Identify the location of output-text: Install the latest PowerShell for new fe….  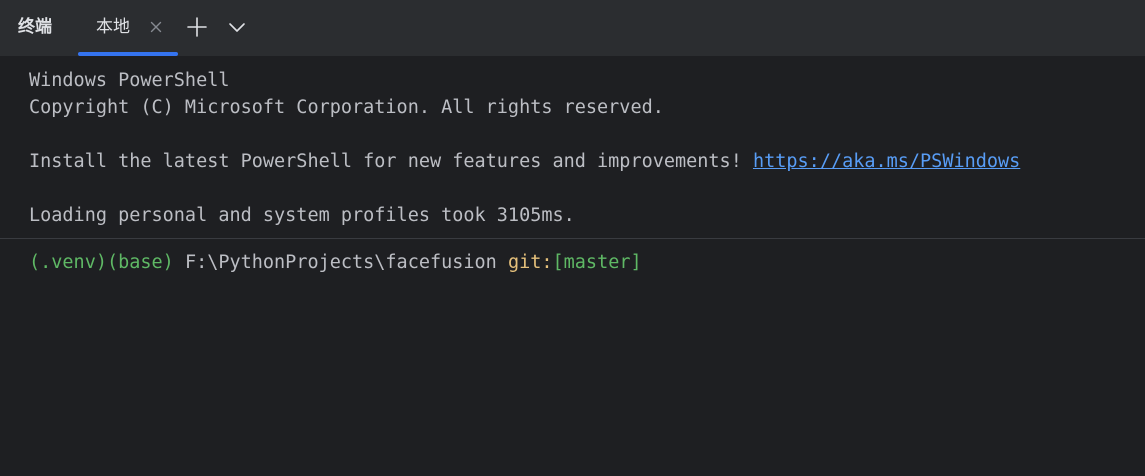
(391, 161).